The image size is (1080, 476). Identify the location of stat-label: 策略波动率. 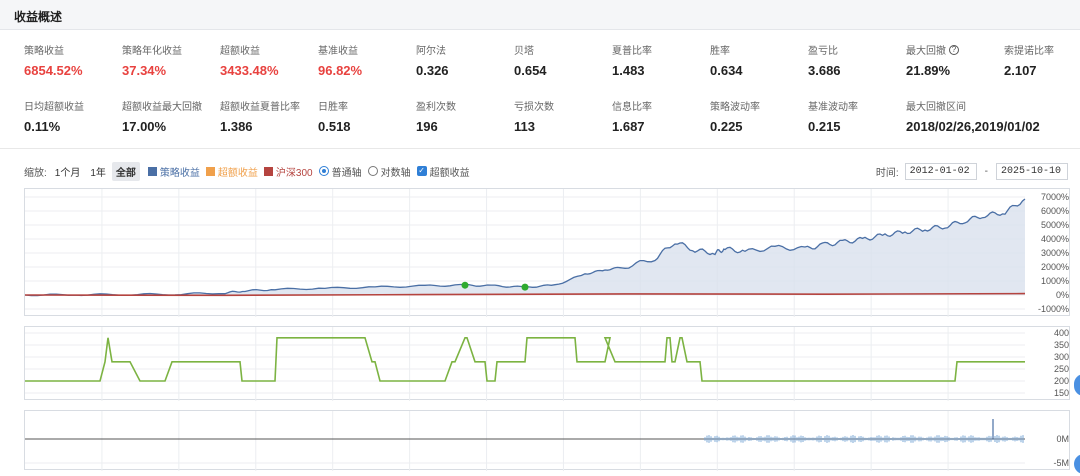
(759, 105).